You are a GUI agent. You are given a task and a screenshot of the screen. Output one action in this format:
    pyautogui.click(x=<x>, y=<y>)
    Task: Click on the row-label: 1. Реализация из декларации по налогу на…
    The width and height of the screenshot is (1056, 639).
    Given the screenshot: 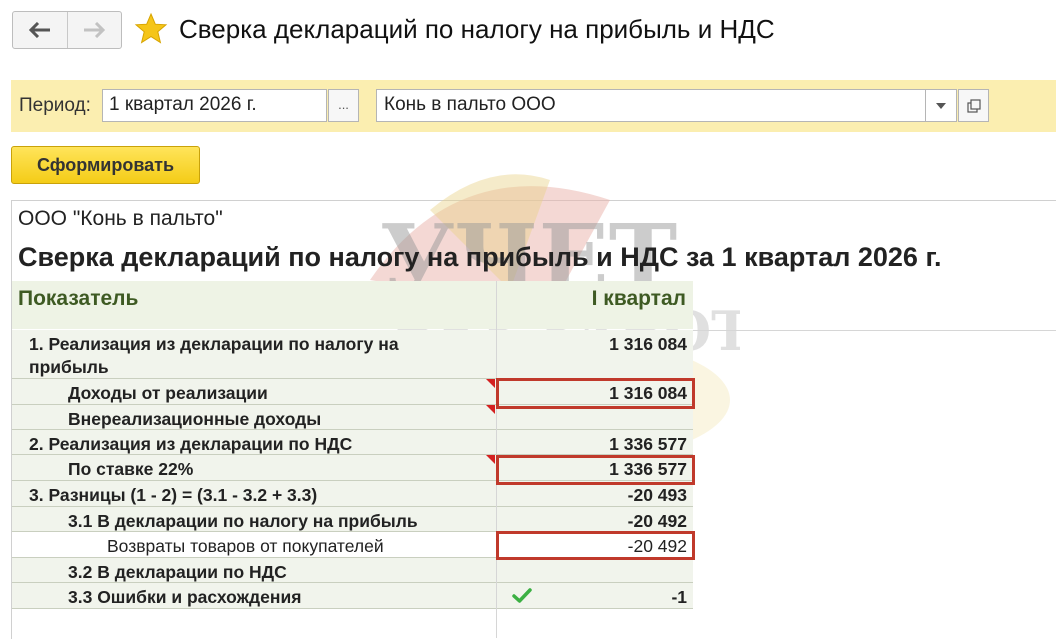 What is the action you would take?
    pyautogui.click(x=214, y=355)
    